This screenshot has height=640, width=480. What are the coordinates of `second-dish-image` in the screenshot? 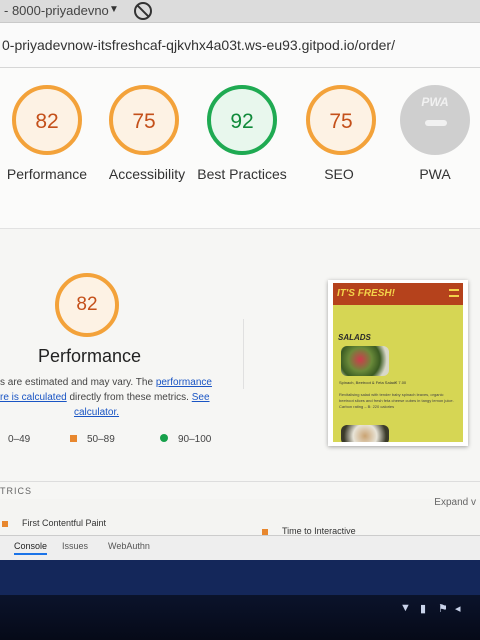 It's located at (365, 433).